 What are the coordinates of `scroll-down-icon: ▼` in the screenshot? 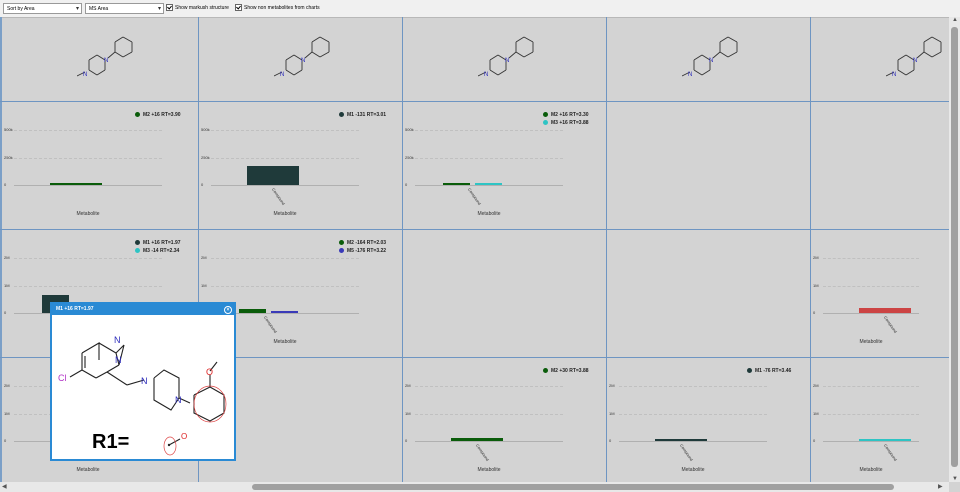 It's located at (955, 479).